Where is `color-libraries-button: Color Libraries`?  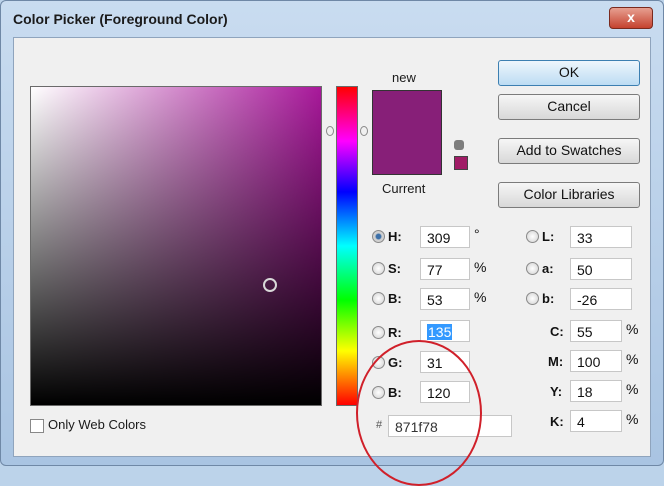
color-libraries-button: Color Libraries is located at coordinates (569, 195).